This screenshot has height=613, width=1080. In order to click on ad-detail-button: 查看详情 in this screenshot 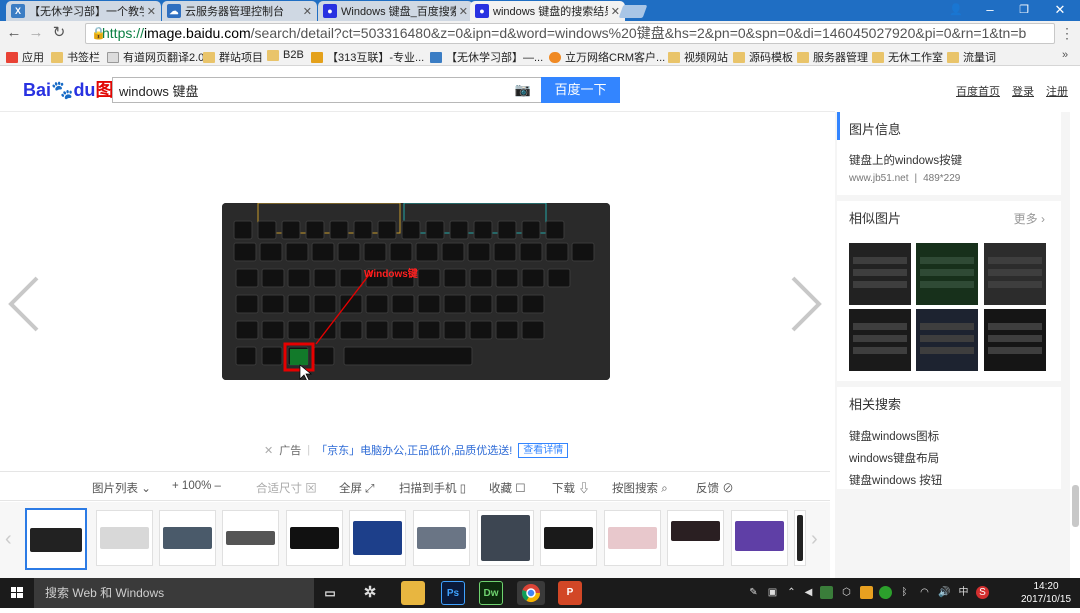, I will do `click(543, 450)`.